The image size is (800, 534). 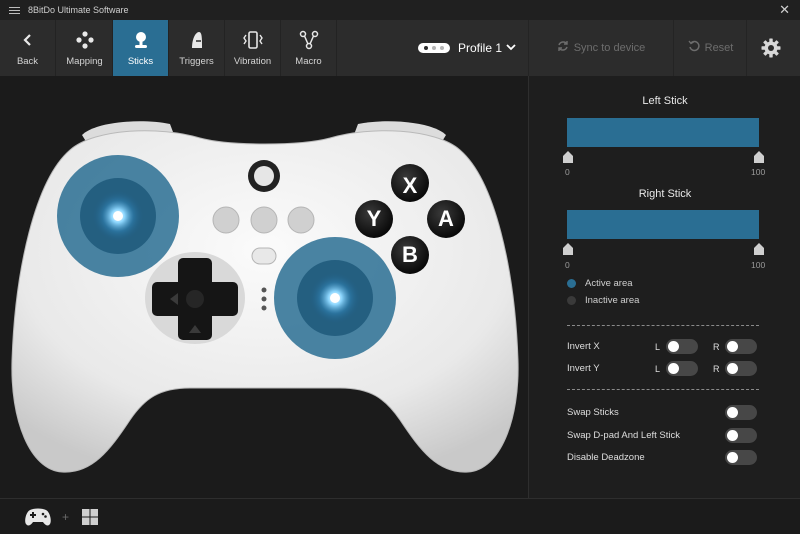 I want to click on inactive-dot, so click(x=571, y=300).